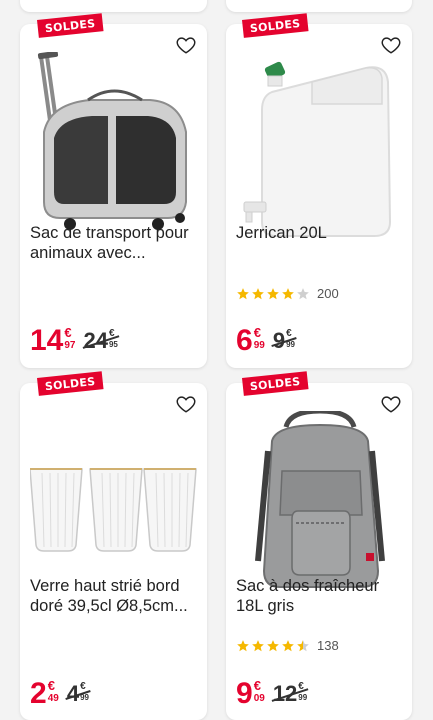 The height and width of the screenshot is (720, 433). I want to click on old-price: 24 € 95, so click(101, 341).